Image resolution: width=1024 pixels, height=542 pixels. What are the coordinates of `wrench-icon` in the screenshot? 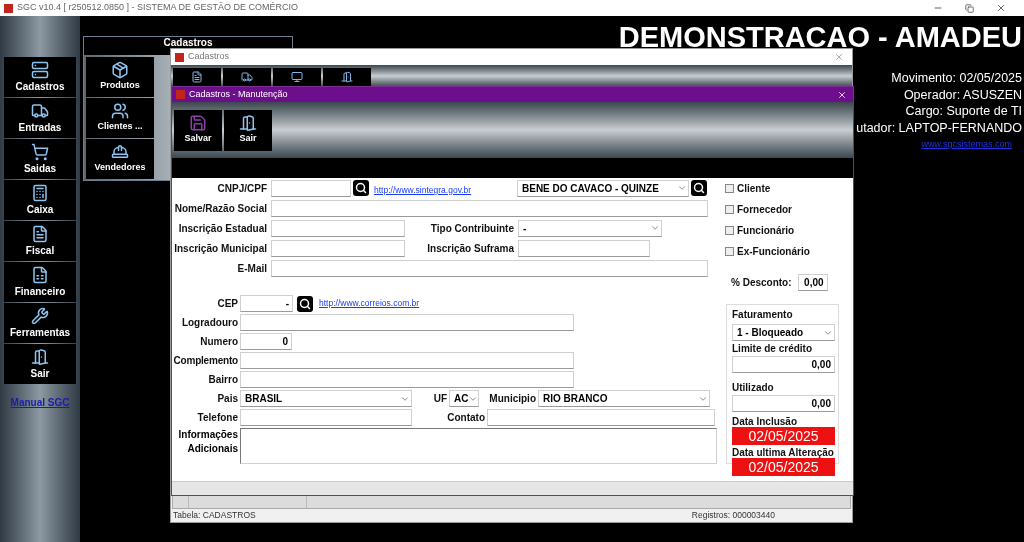 It's located at (40, 315).